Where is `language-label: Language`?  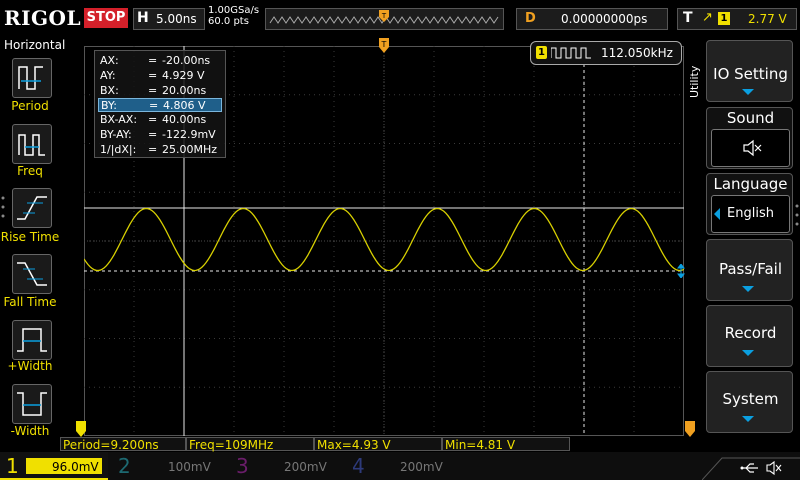 language-label: Language is located at coordinates (750, 184).